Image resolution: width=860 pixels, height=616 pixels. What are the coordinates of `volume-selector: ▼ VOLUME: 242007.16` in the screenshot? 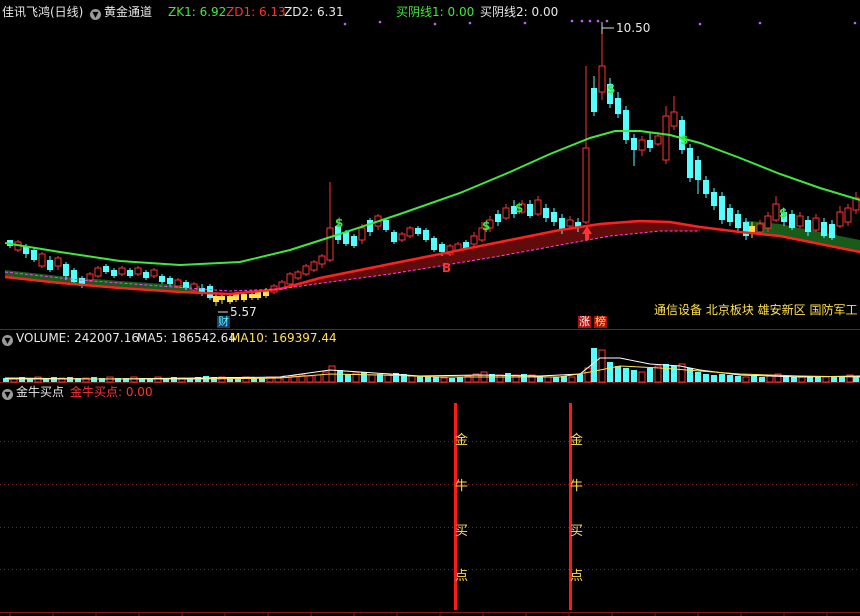 It's located at (70, 338).